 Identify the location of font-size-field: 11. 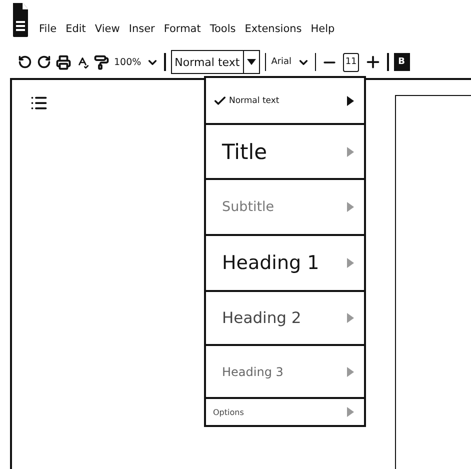
(351, 62).